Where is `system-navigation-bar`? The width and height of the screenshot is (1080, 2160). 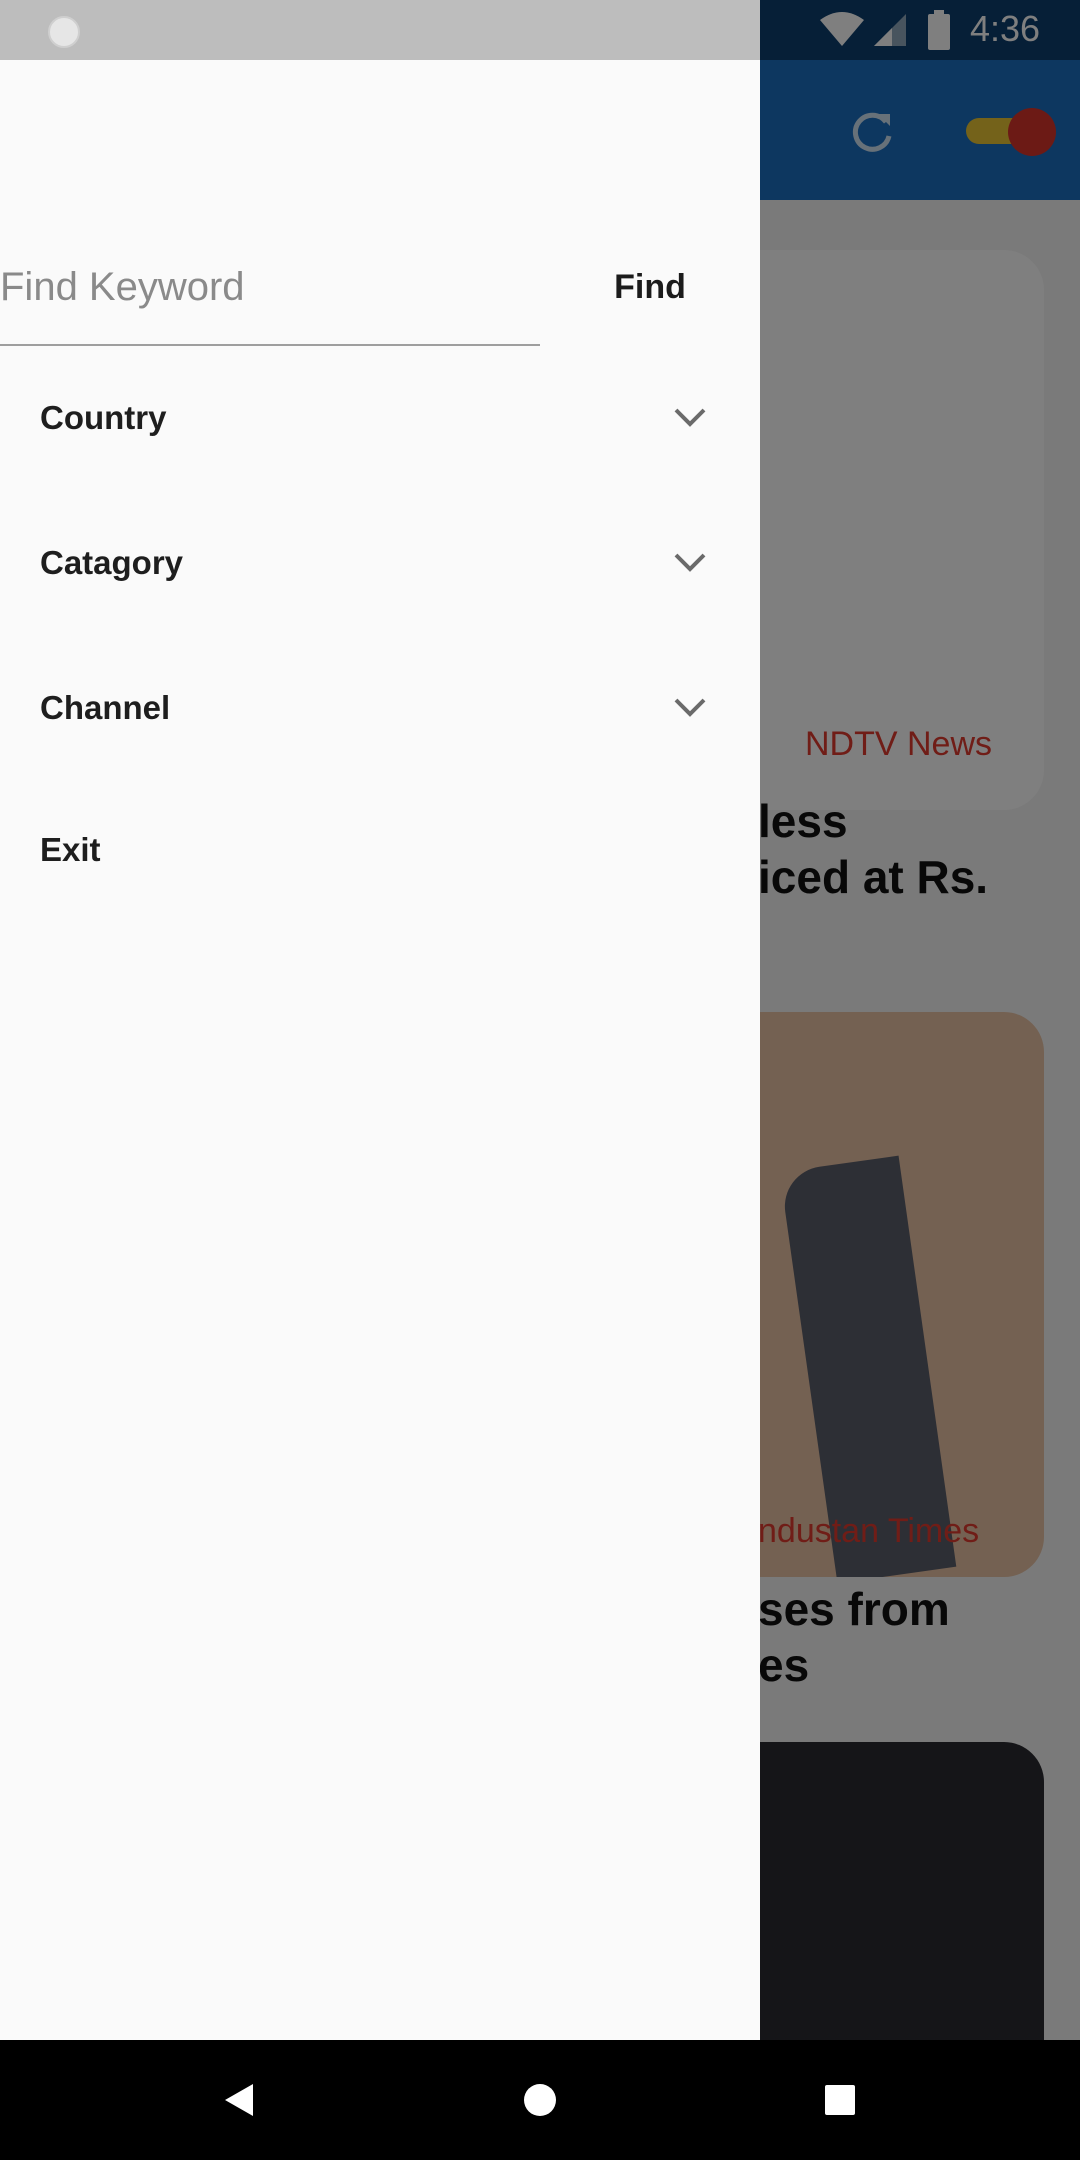
system-navigation-bar is located at coordinates (540, 2100).